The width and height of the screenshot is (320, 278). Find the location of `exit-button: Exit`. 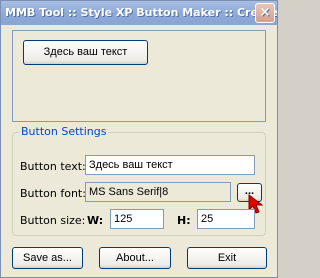

exit-button: Exit is located at coordinates (227, 258).